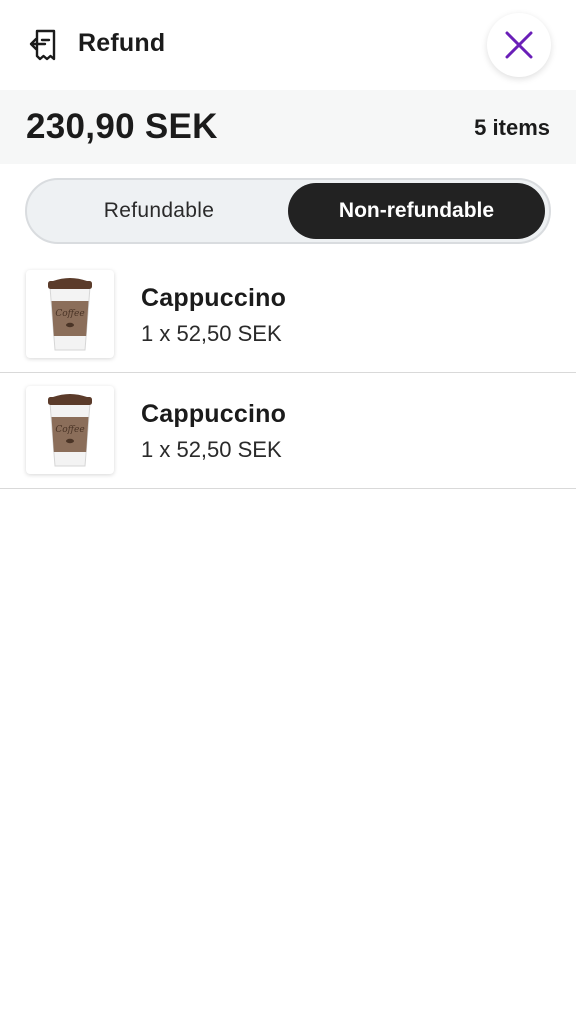 This screenshot has width=576, height=1024. Describe the element at coordinates (288, 45) in the screenshot. I see `header: Refund` at that location.